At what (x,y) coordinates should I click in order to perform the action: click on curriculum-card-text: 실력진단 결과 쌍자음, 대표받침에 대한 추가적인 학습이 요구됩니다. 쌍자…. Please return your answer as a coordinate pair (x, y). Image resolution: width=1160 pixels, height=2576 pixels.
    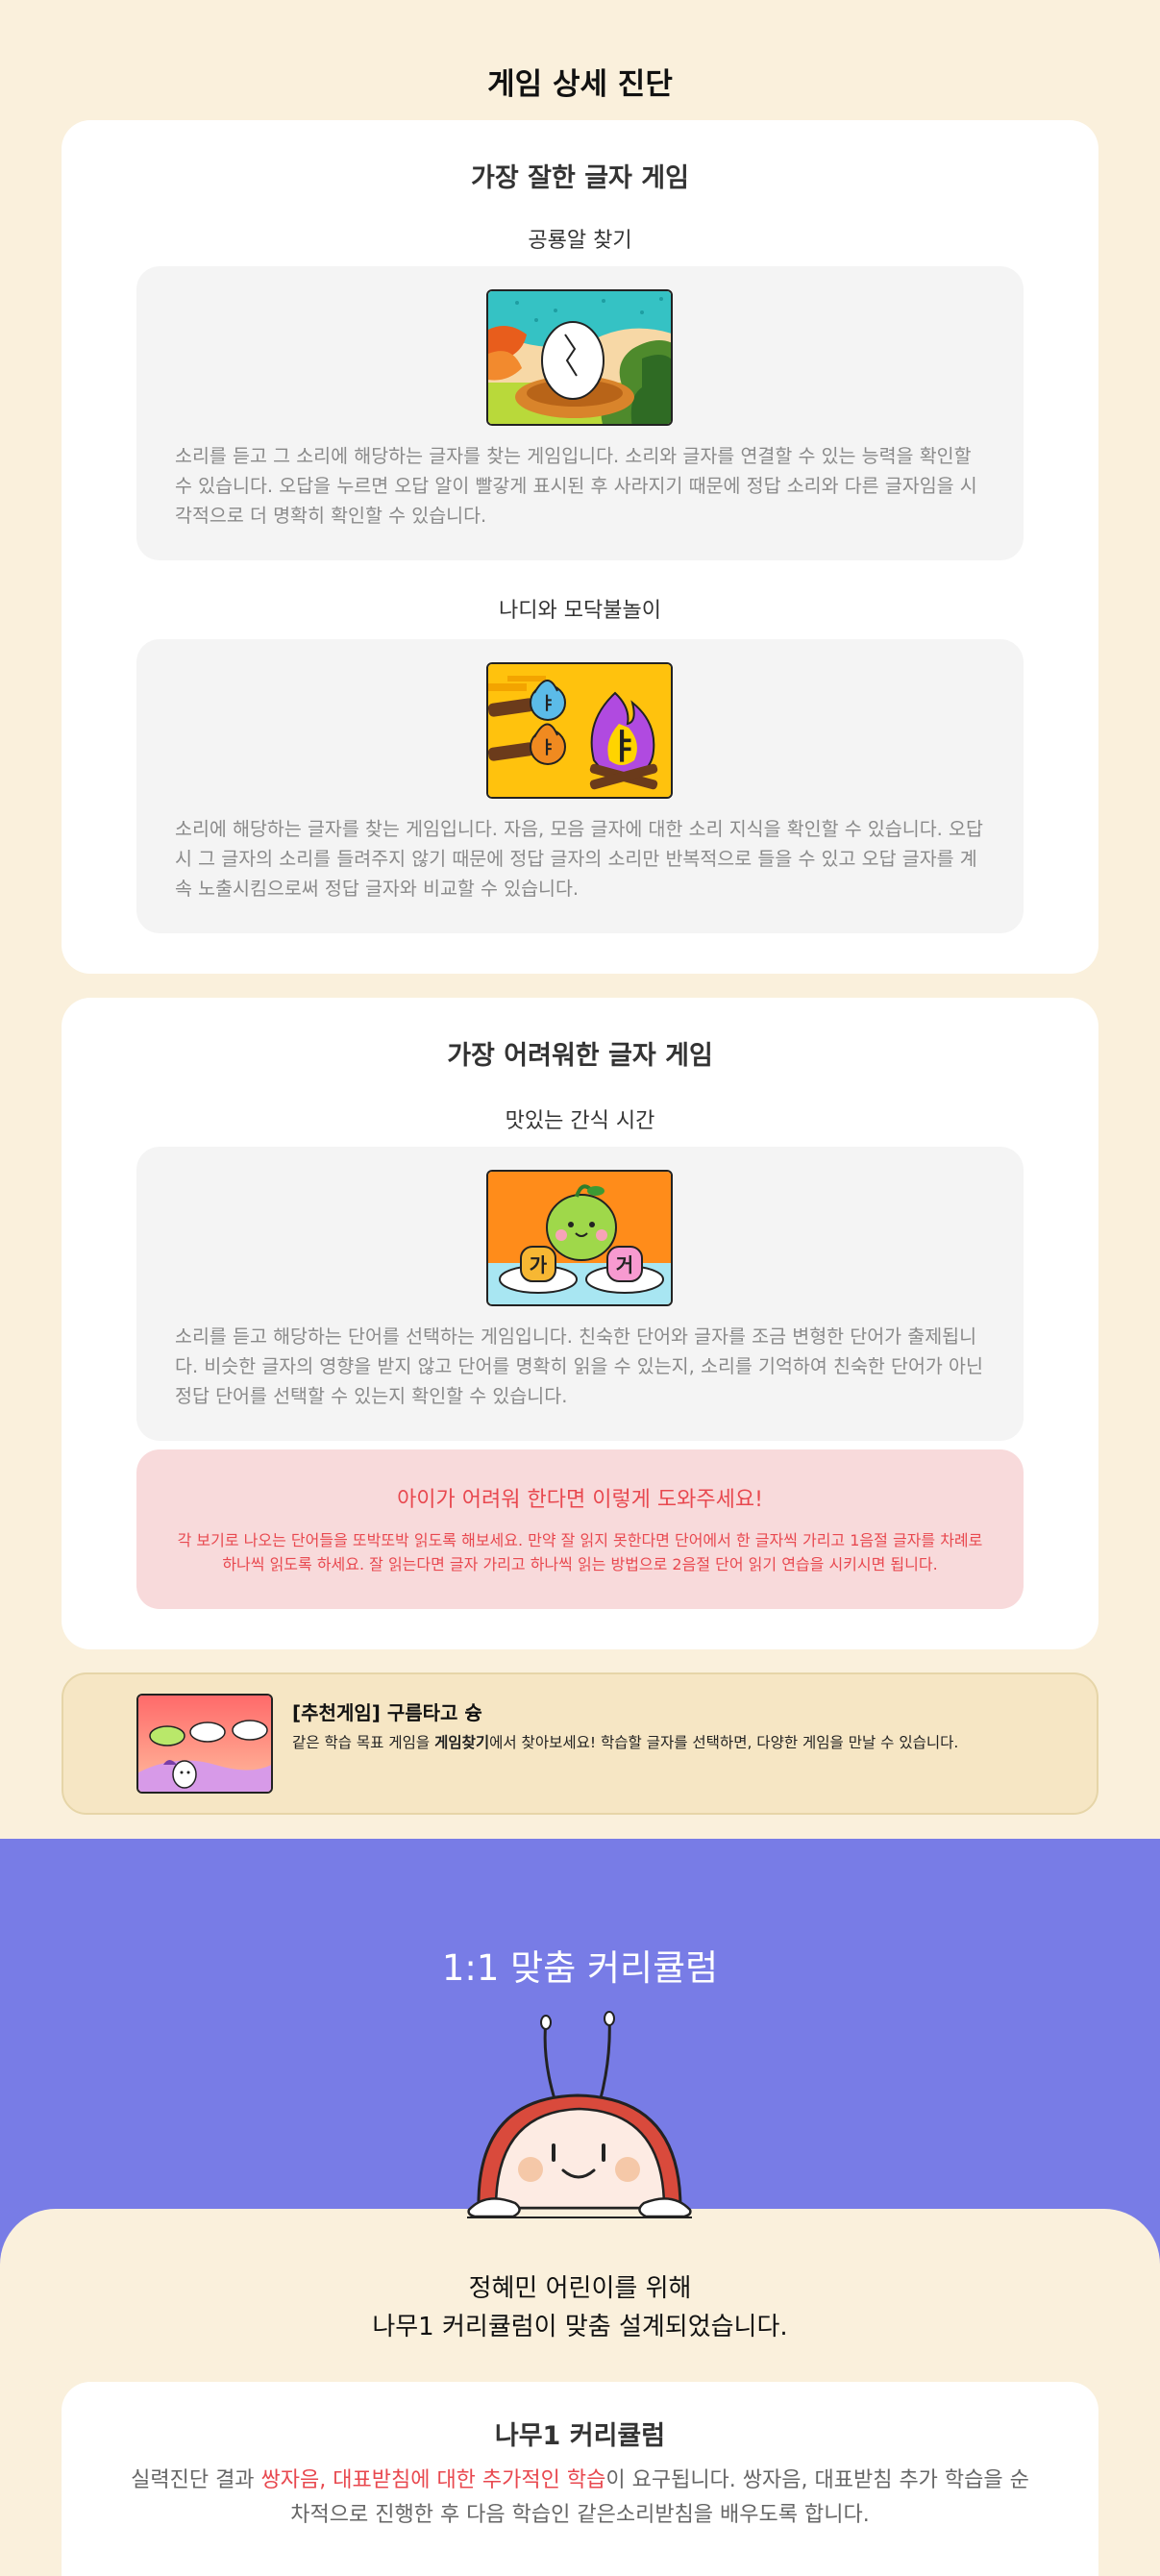
    Looking at the image, I should click on (580, 2498).